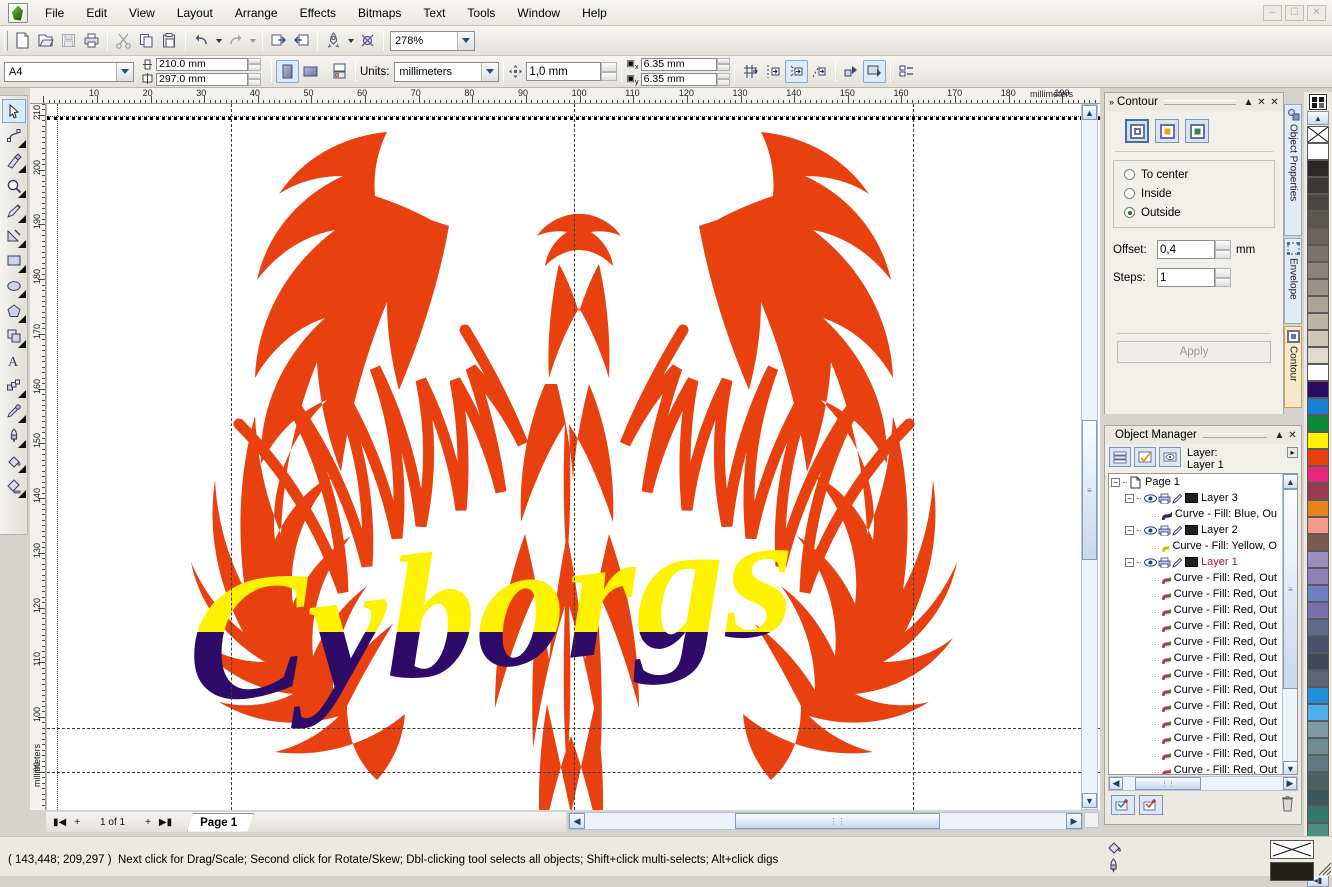 The width and height of the screenshot is (1332, 887). I want to click on treat-as-filled-icon, so click(851, 71).